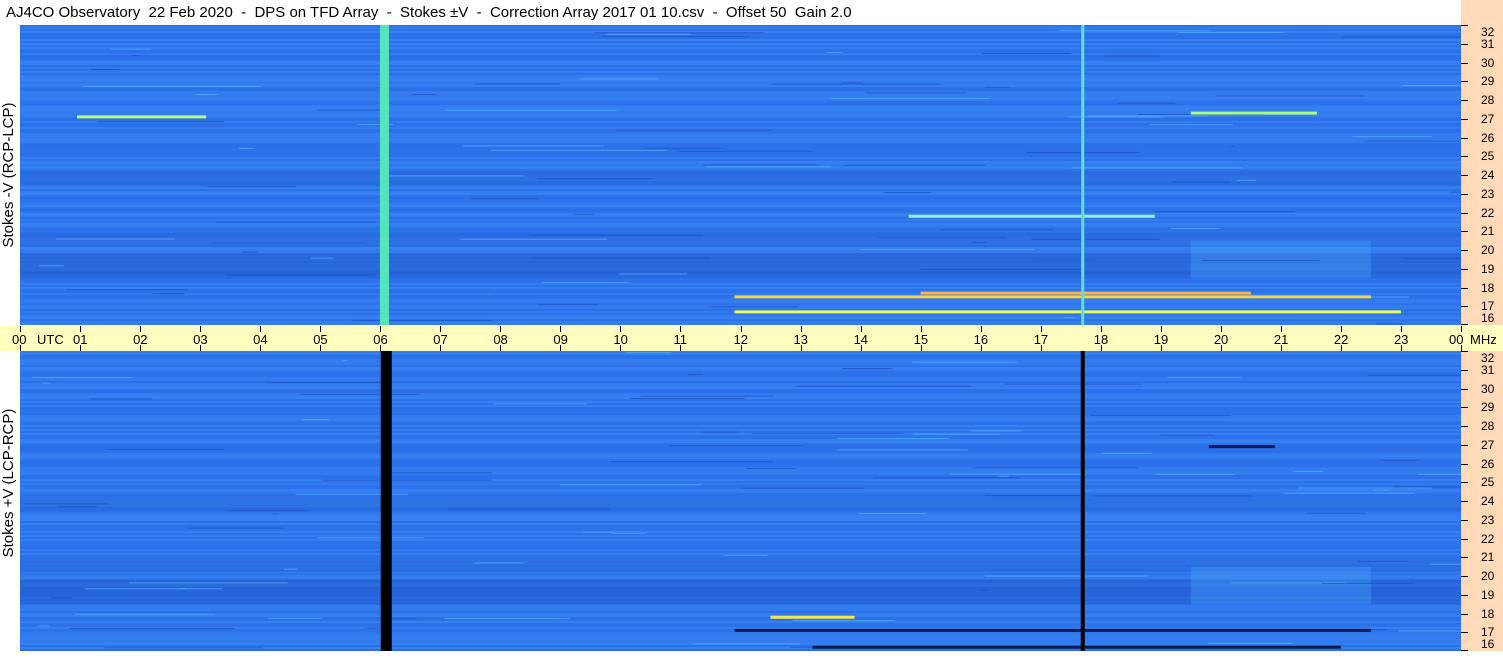 This screenshot has width=1503, height=672. What do you see at coordinates (560, 339) in the screenshot?
I see `time-tick-label: 09` at bounding box center [560, 339].